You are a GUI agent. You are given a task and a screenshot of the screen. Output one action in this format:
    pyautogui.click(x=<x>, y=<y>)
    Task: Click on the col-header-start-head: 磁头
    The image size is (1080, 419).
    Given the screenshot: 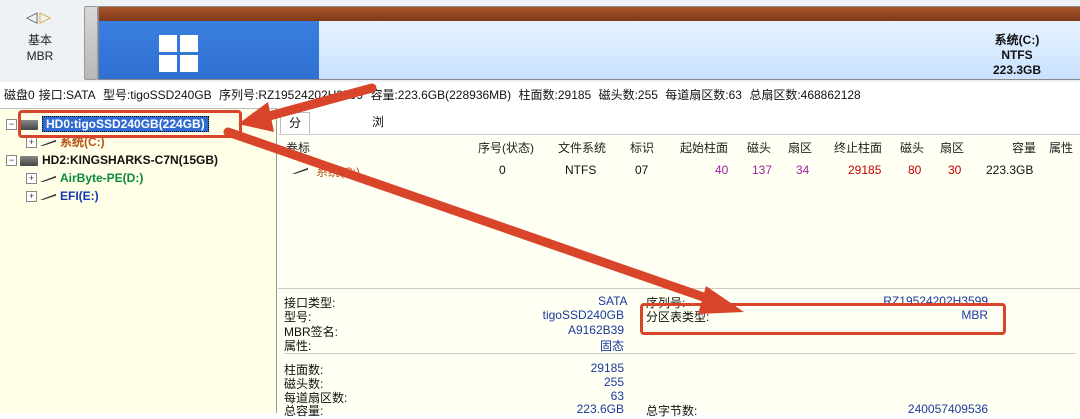 What is the action you would take?
    pyautogui.click(x=759, y=147)
    